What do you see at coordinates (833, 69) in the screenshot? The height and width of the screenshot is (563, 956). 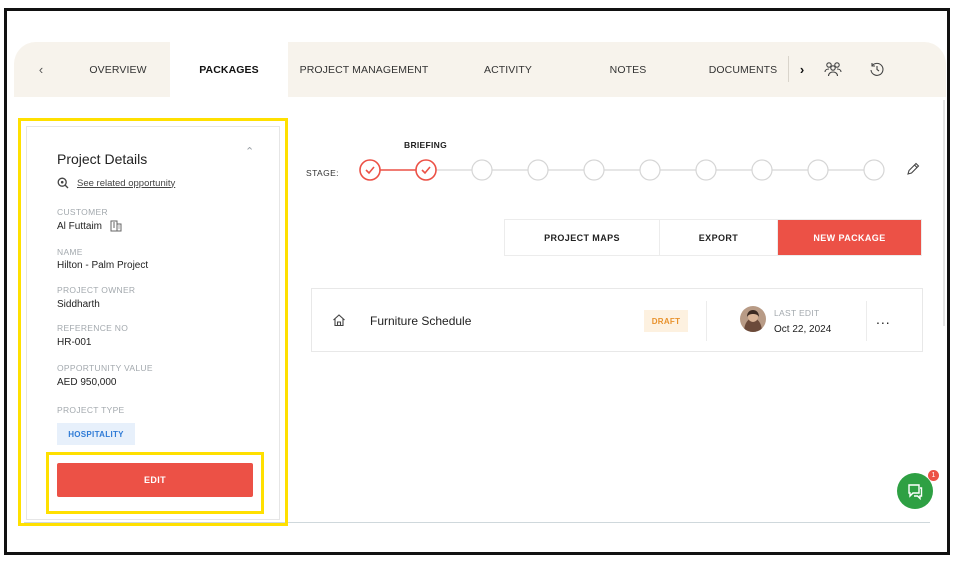 I see `team-icon` at bounding box center [833, 69].